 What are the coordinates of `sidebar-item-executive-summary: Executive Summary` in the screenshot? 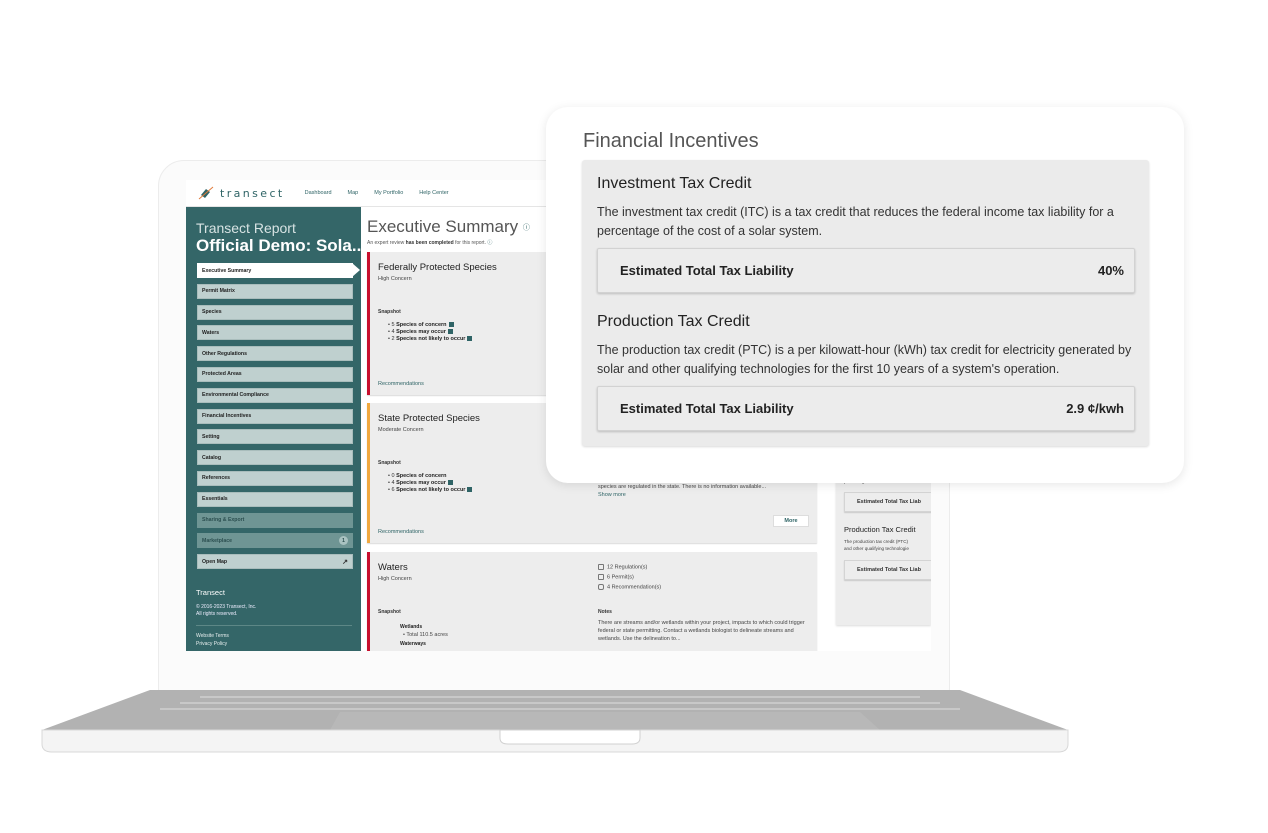 It's located at (278, 270).